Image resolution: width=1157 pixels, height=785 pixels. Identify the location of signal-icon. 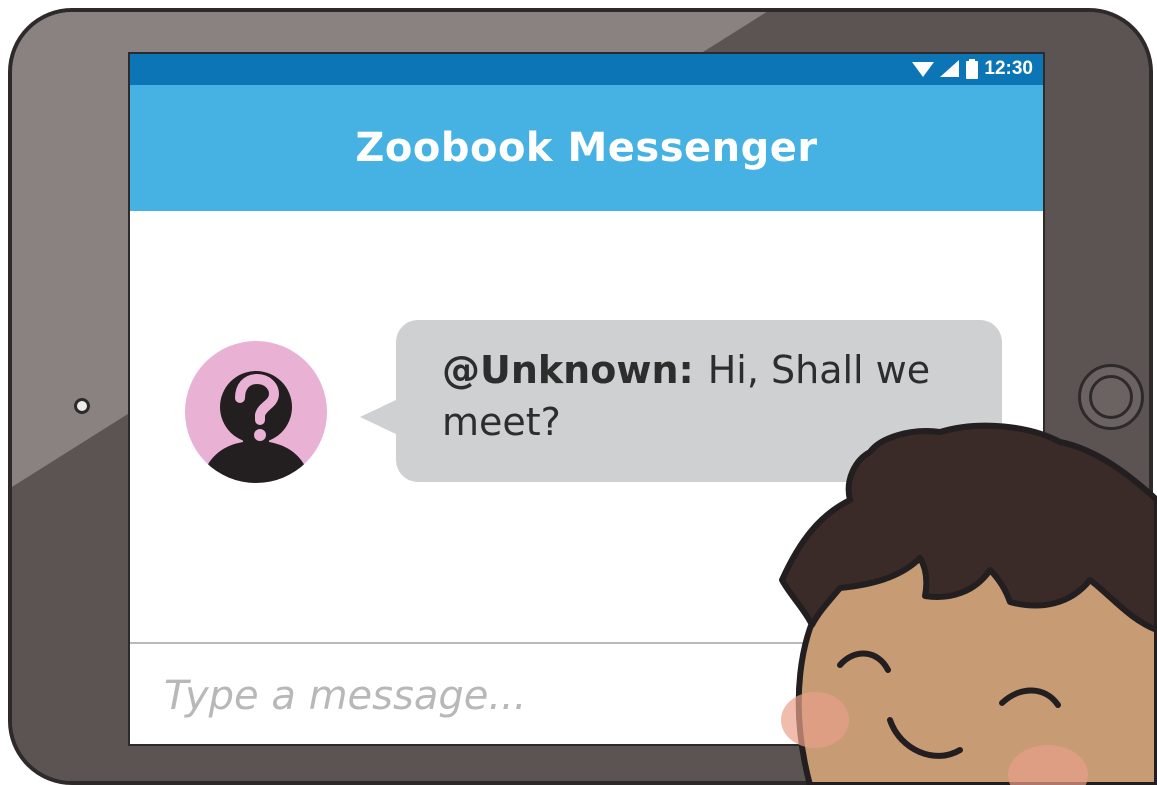
(950, 68).